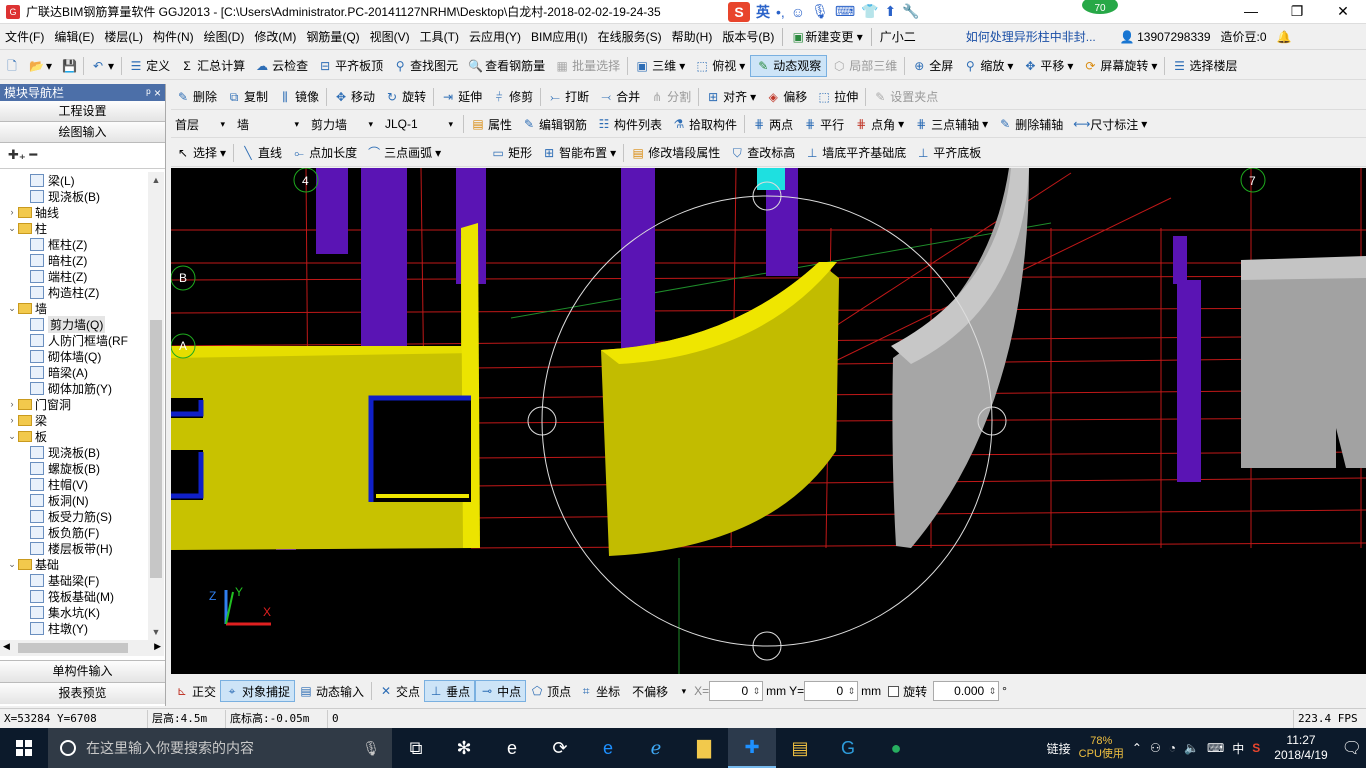  I want to click on language-indicator: 中, so click(1238, 748).